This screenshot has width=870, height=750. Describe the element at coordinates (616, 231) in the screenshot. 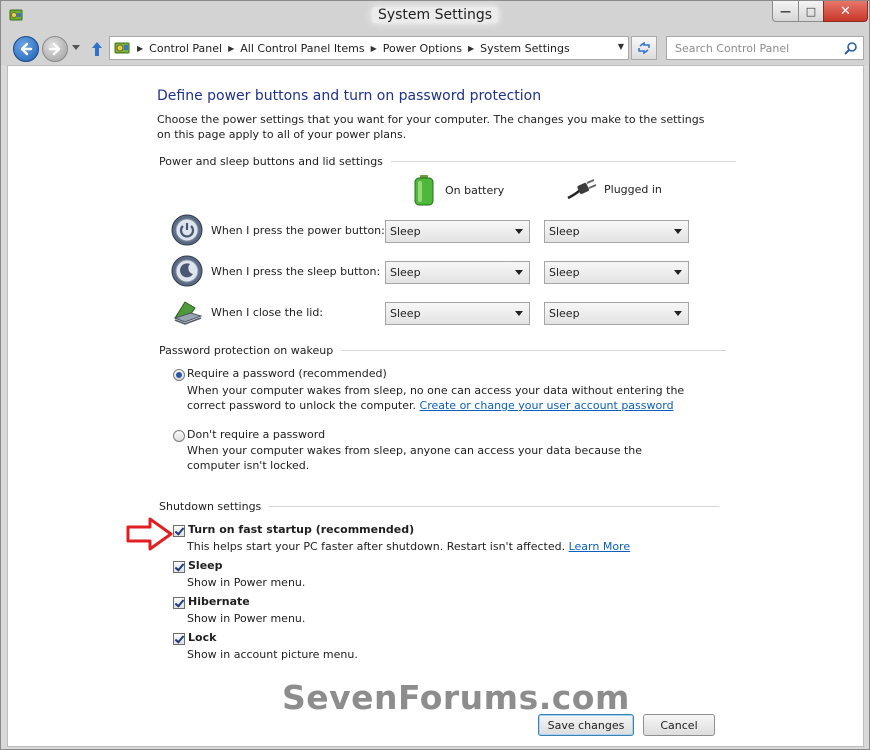

I see `power-button-plugged-select: Sleep` at that location.